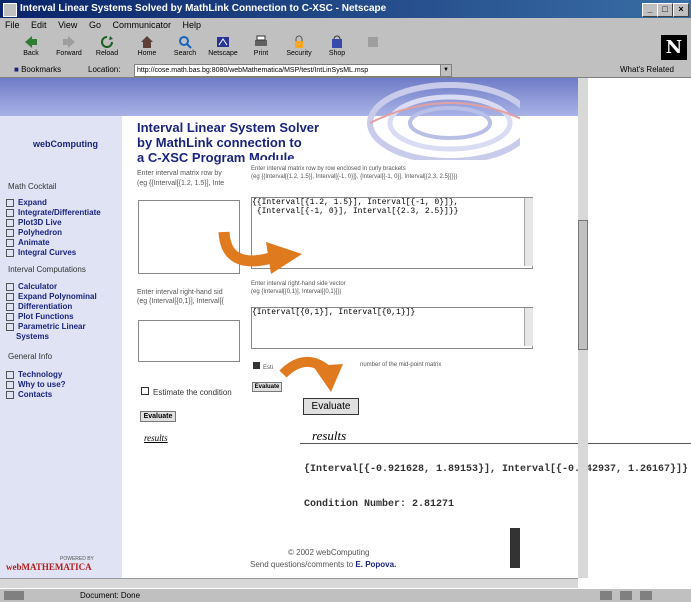 The height and width of the screenshot is (602, 691). What do you see at coordinates (28, 242) in the screenshot?
I see `sidebar-item-animate: Animate` at bounding box center [28, 242].